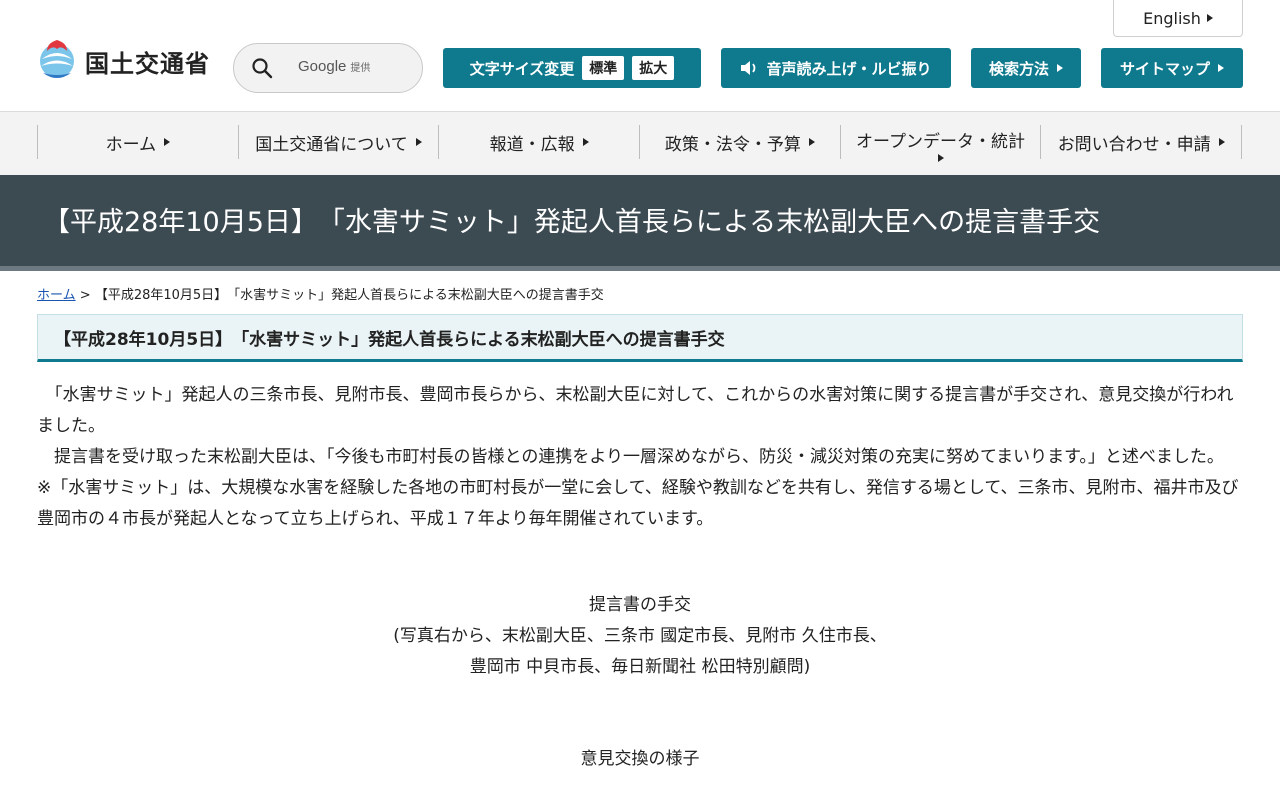 The width and height of the screenshot is (1280, 800). I want to click on nav-item-contact: お問い合わせ・申請, so click(1141, 142).